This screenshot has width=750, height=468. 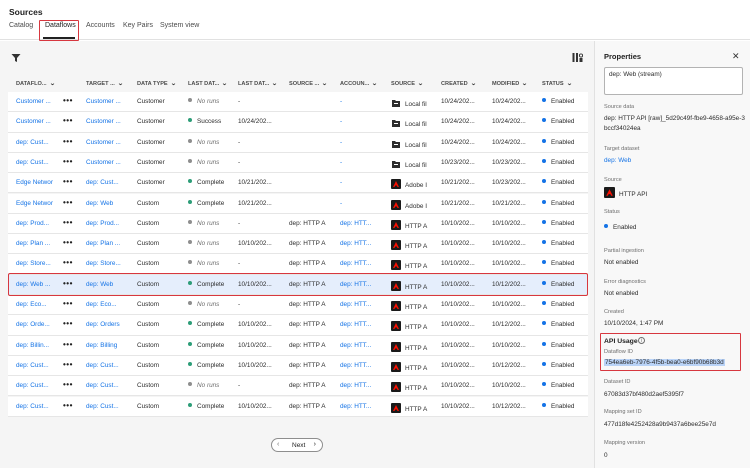 What do you see at coordinates (510, 83) in the screenshot?
I see `column-header-modified: MODIFIED ⌄` at bounding box center [510, 83].